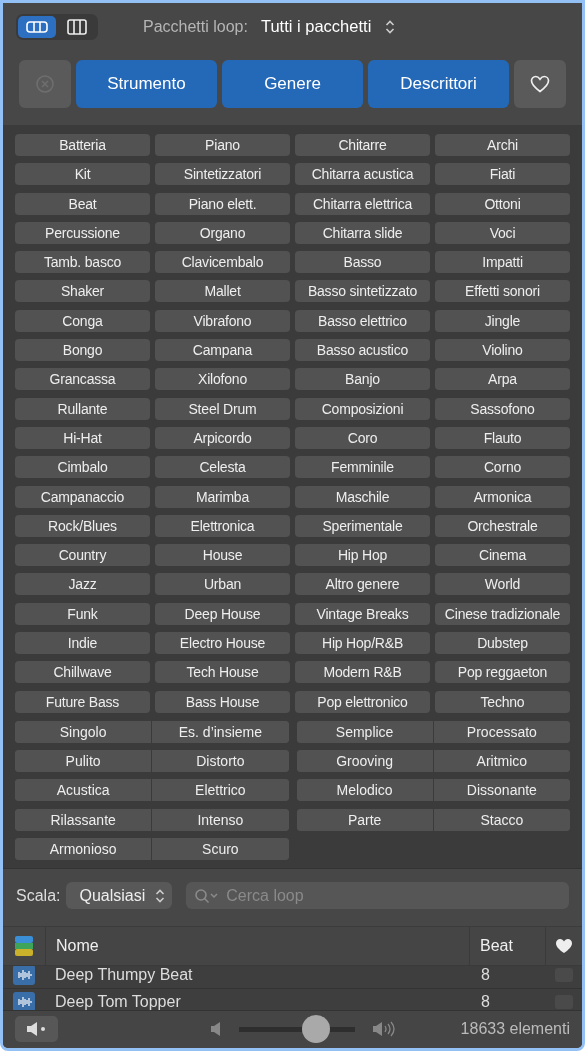  Describe the element at coordinates (502, 145) in the screenshot. I see `keyword-button: Archi` at that location.